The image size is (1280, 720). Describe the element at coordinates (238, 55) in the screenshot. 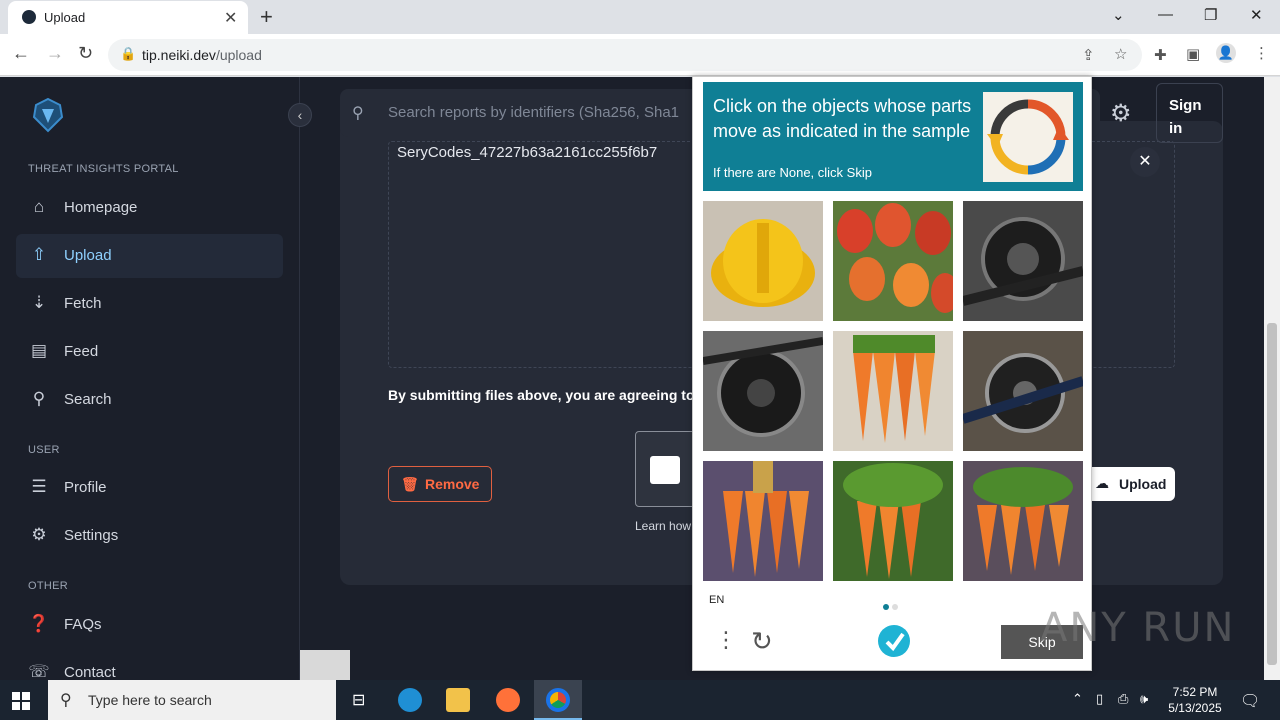

I see `url-path: /upload` at that location.